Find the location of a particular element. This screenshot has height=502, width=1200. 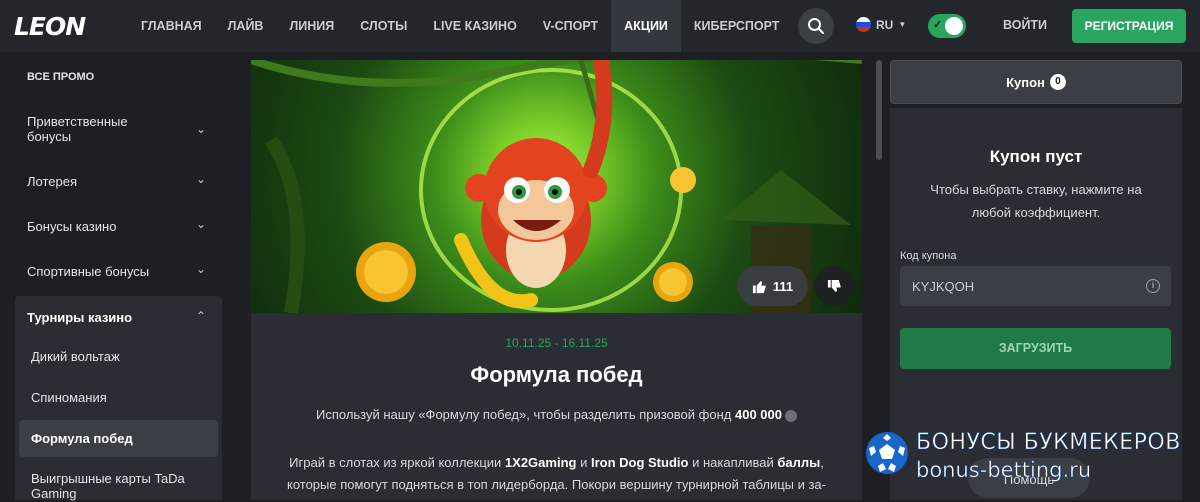

russia-flag-icon is located at coordinates (863, 24).